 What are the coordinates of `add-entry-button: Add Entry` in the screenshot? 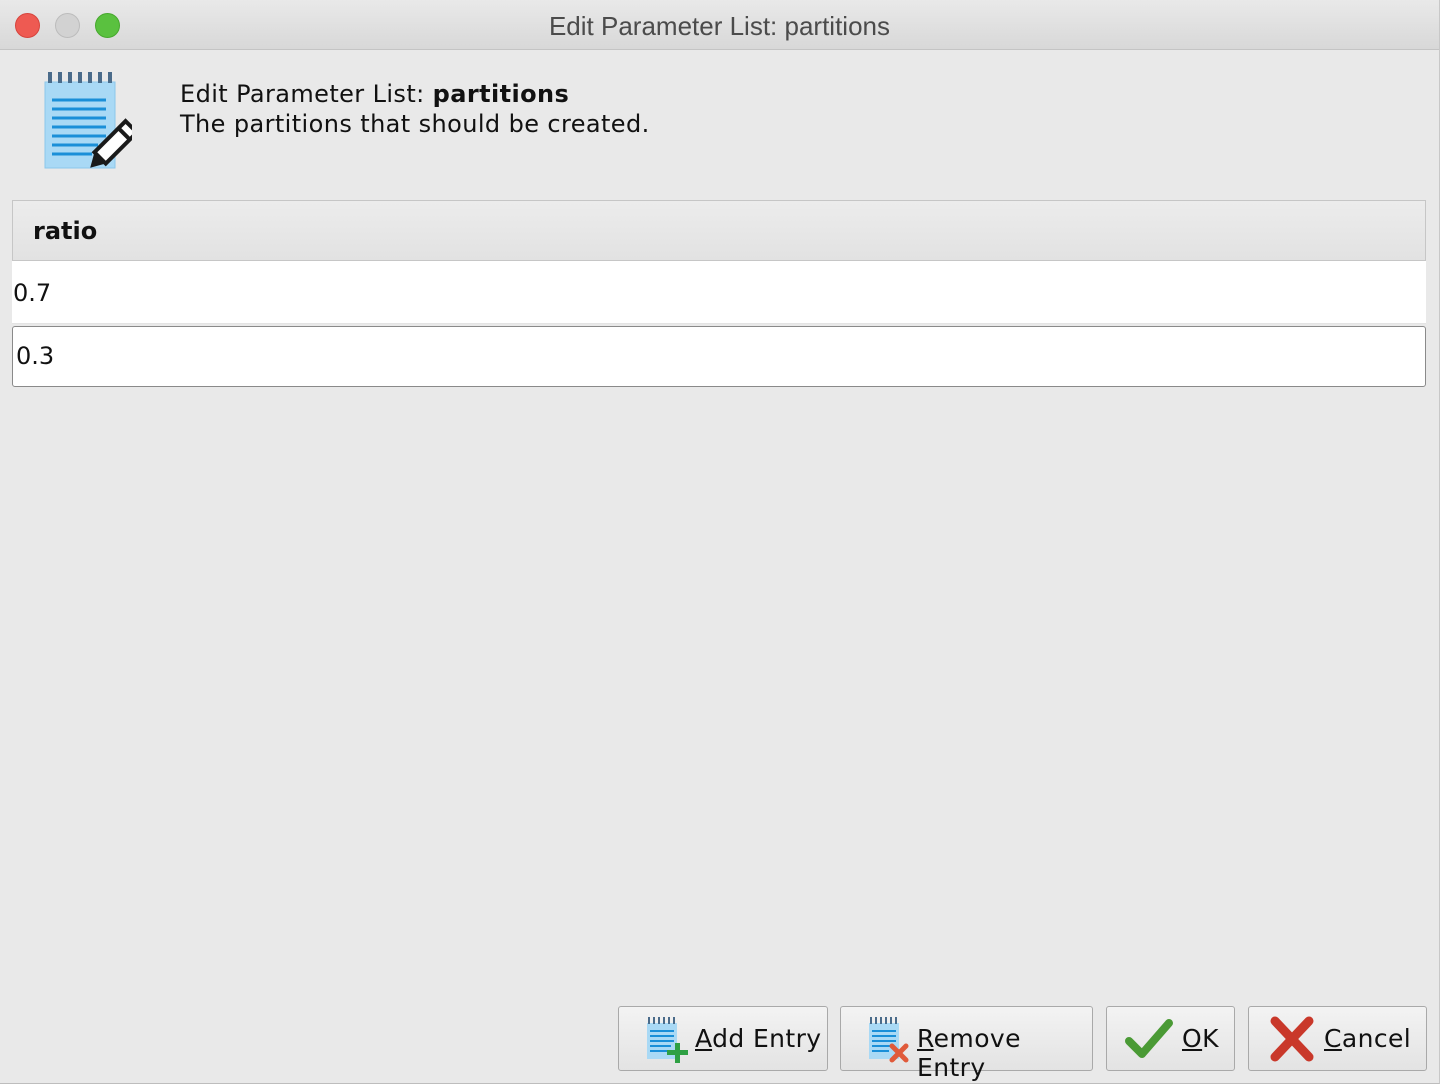 It's located at (723, 1038).